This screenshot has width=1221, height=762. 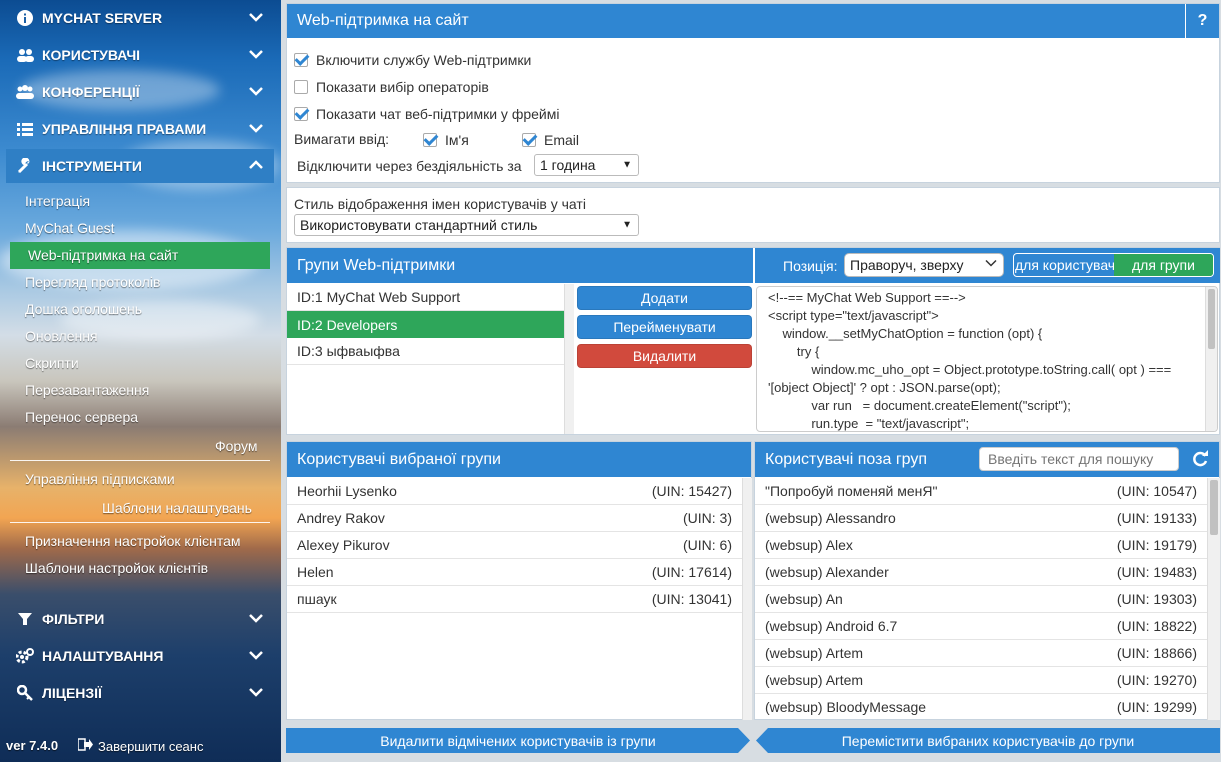 I want to click on sidebar-item-scripts: Скрипти, so click(x=52, y=363).